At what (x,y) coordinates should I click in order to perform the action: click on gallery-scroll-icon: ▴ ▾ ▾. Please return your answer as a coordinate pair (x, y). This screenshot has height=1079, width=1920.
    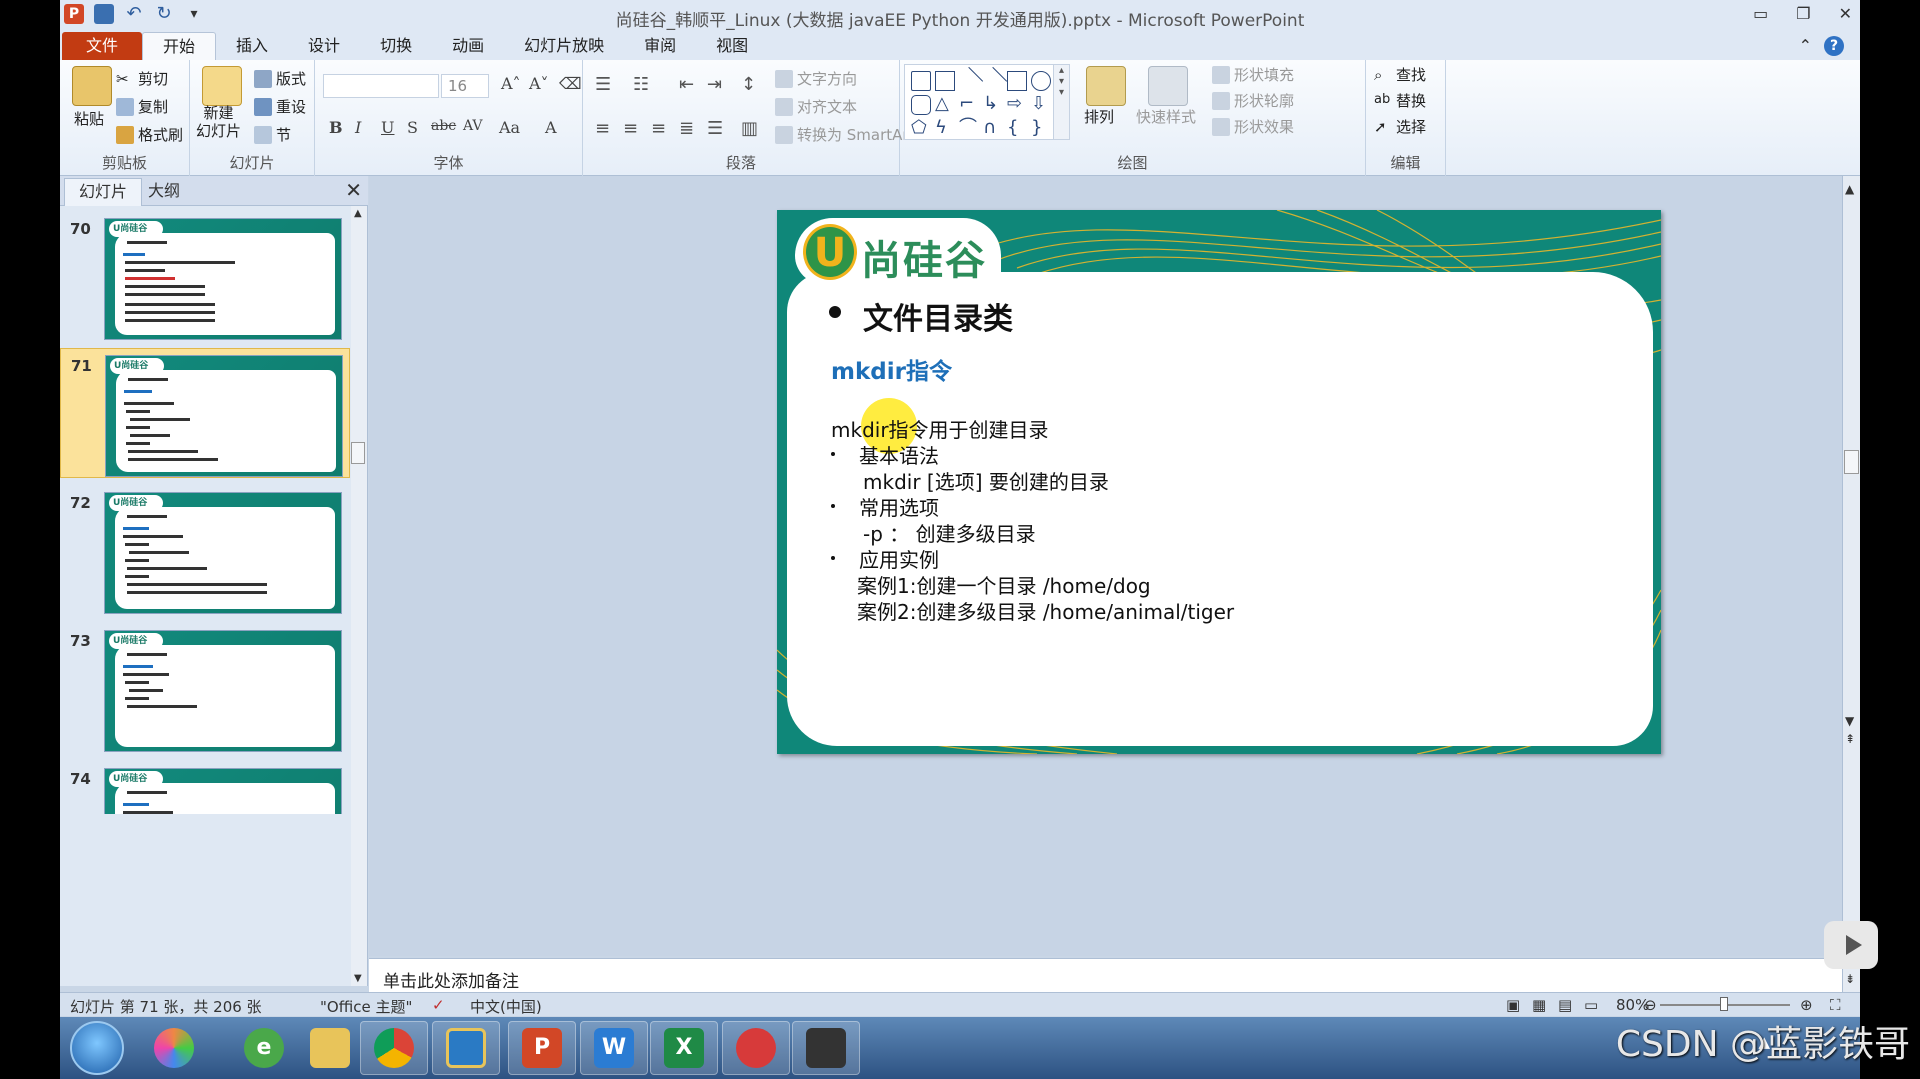
    Looking at the image, I should click on (1061, 102).